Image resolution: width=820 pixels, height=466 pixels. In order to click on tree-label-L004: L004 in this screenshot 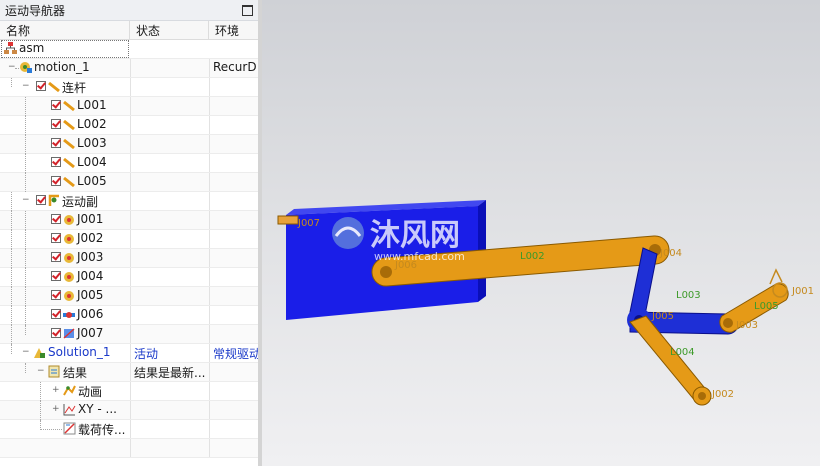, I will do `click(92, 162)`.